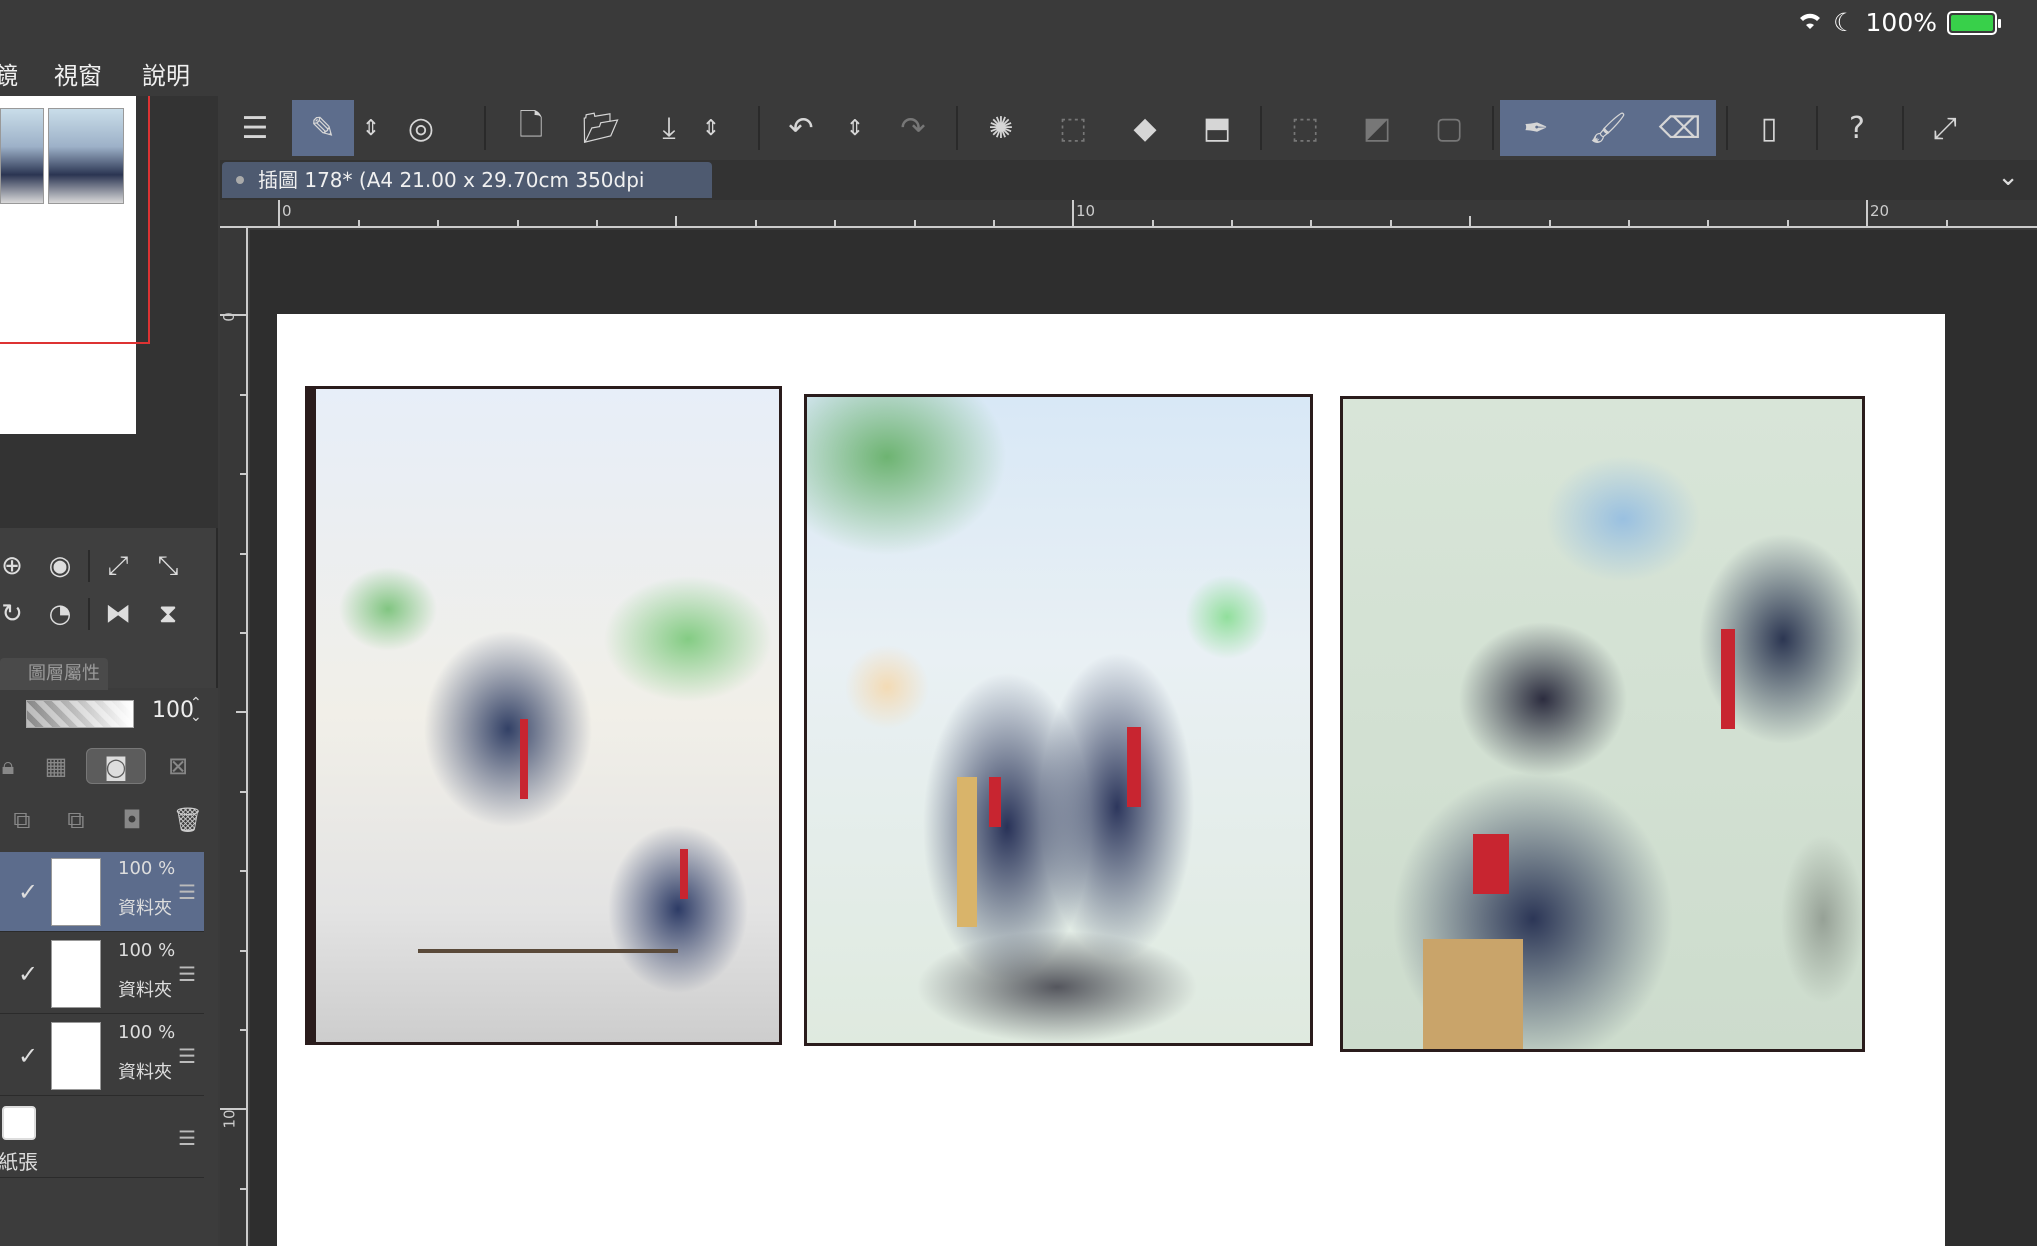 The image size is (2037, 1246). I want to click on pen-icon: ✒, so click(1536, 128).